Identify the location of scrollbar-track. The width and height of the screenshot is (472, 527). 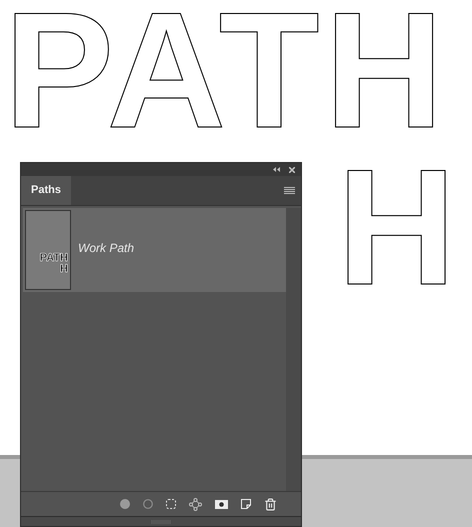
(293, 349).